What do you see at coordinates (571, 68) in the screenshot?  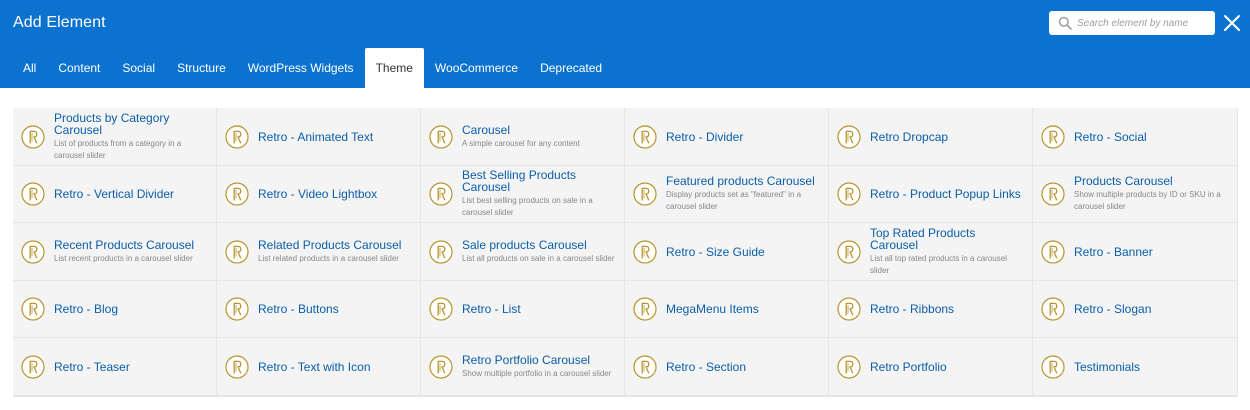 I see `tab-deprecated: Deprecated` at bounding box center [571, 68].